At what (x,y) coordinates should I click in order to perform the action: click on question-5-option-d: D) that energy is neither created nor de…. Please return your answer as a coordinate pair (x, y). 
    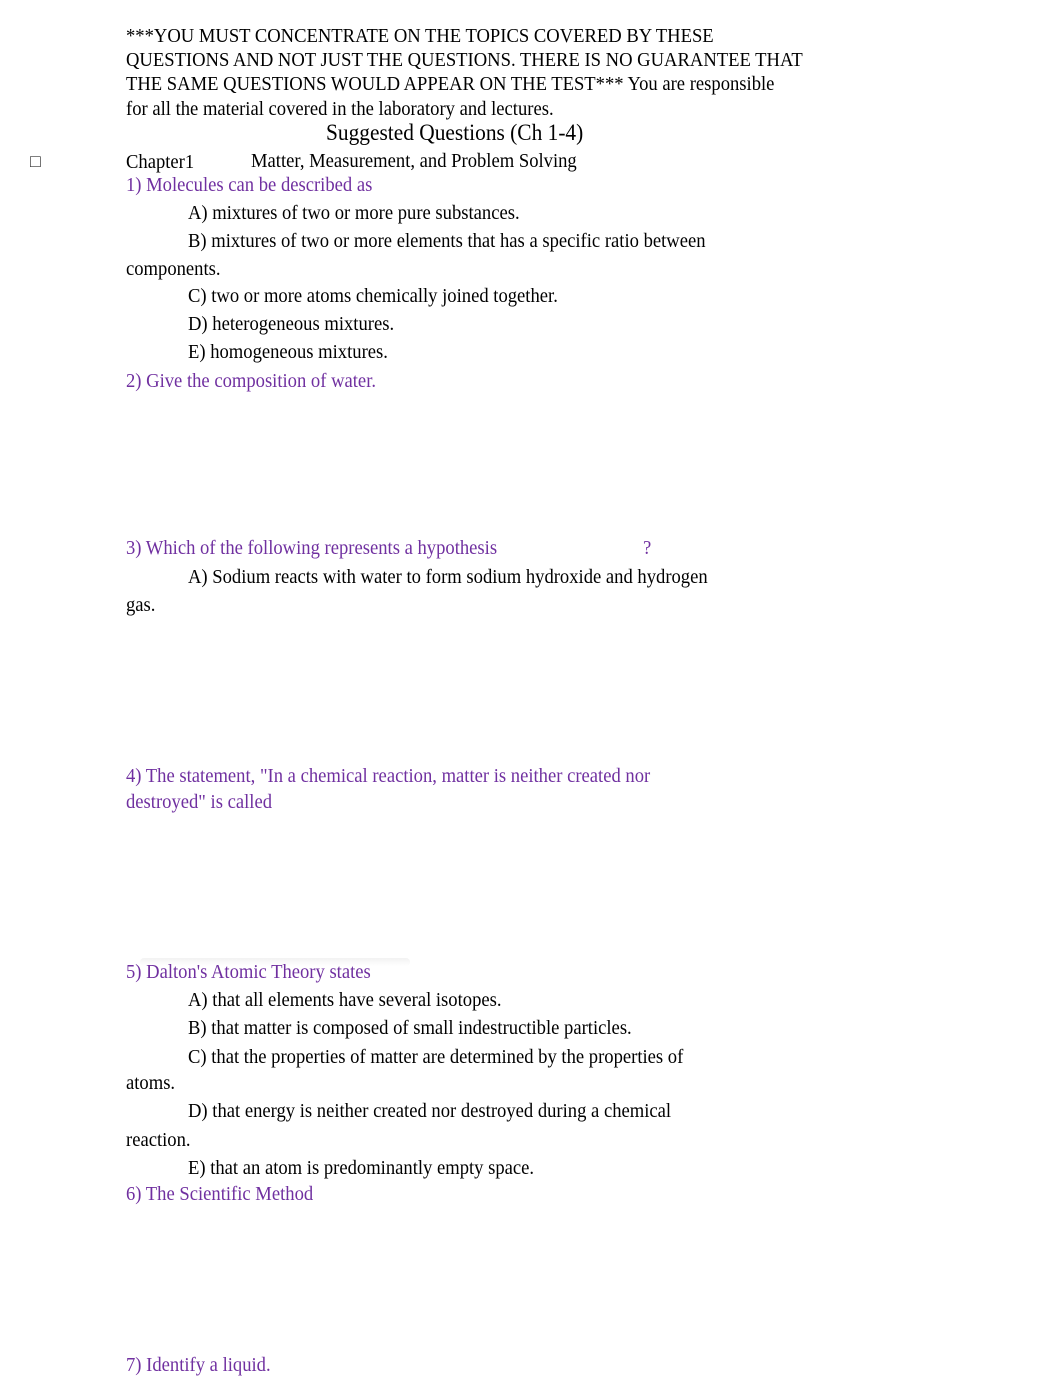
    Looking at the image, I should click on (430, 1111).